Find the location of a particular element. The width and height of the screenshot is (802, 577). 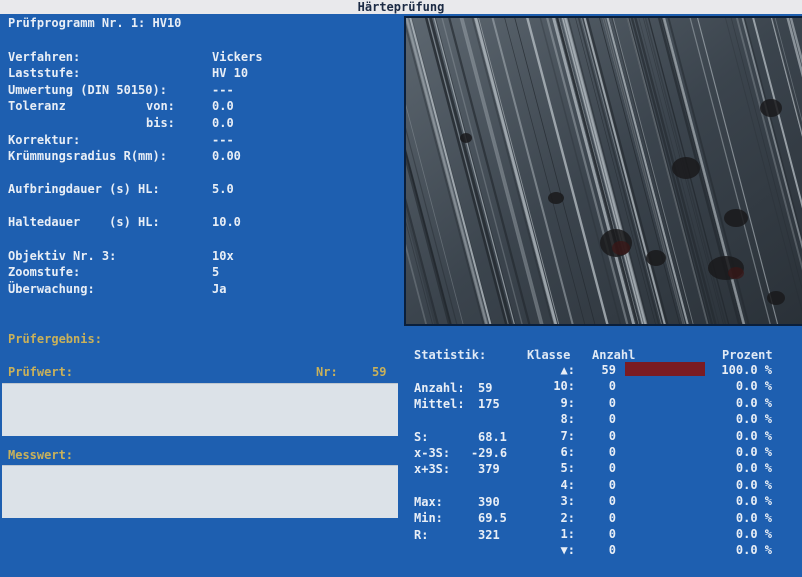

stat-value: 390 is located at coordinates (489, 502).